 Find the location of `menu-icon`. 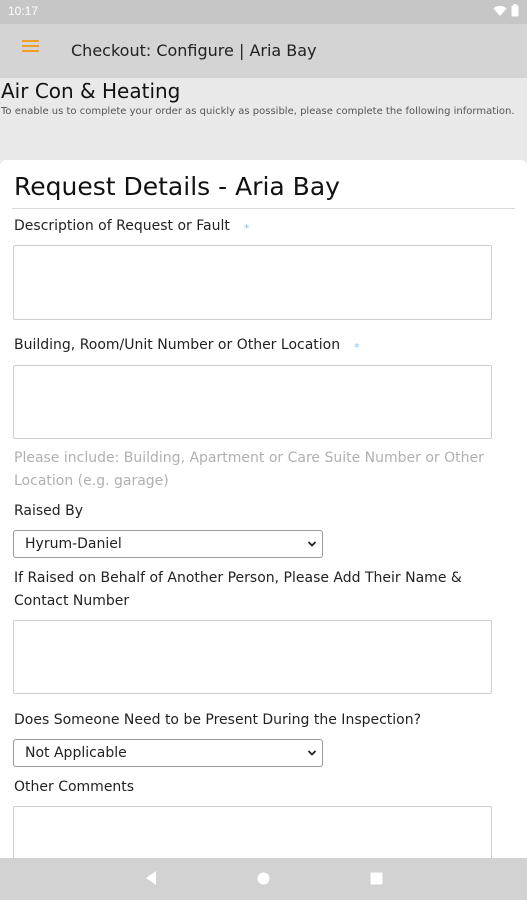

menu-icon is located at coordinates (32, 48).